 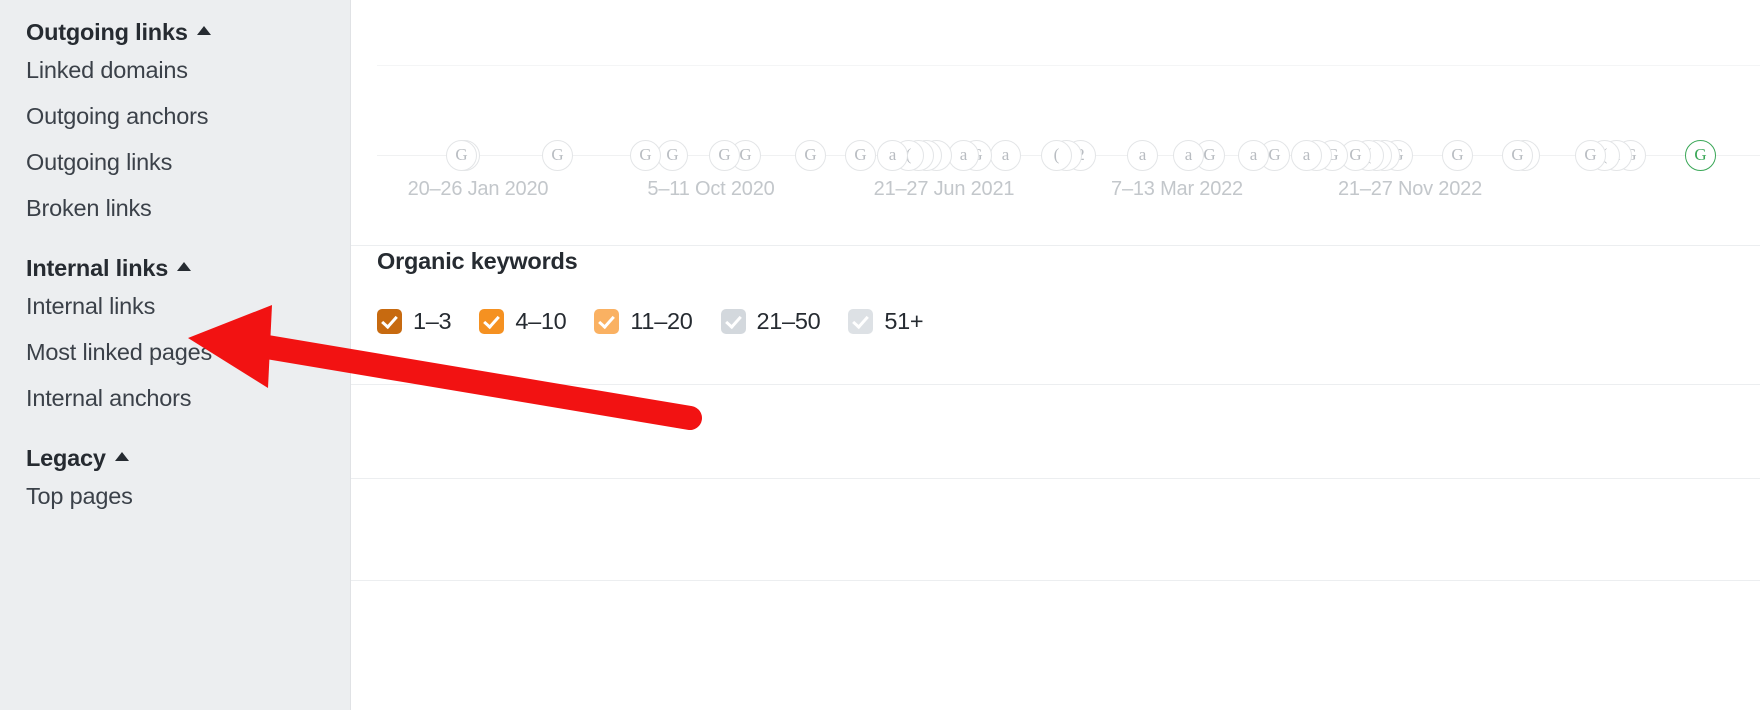 I want to click on timeline-tick-label: 7–13 Mar 2022, so click(x=1177, y=189).